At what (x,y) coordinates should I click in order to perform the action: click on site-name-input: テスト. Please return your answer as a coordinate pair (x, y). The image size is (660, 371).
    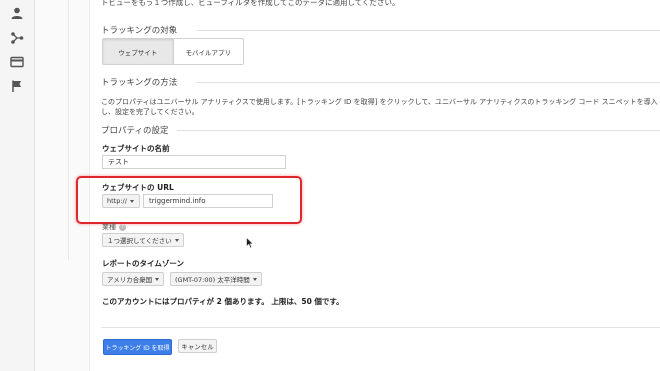
    Looking at the image, I should click on (194, 162).